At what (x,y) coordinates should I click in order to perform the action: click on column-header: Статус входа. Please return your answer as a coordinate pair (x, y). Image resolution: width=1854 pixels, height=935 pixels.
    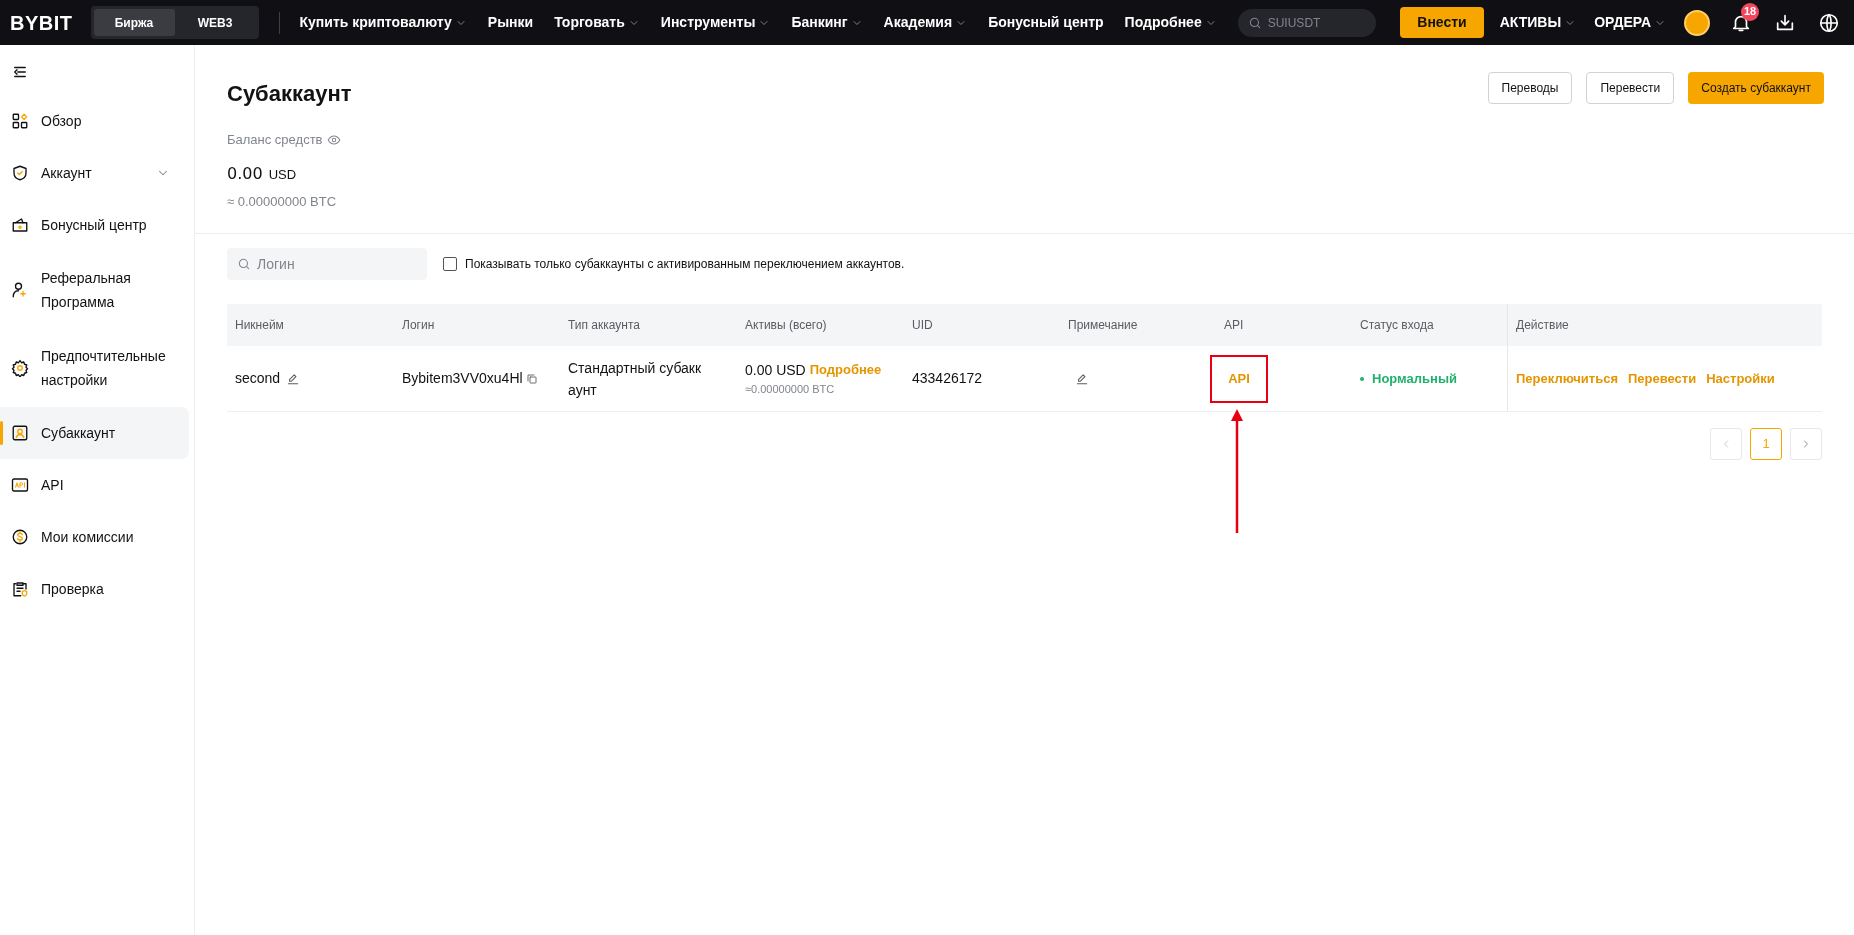
    Looking at the image, I should click on (1397, 325).